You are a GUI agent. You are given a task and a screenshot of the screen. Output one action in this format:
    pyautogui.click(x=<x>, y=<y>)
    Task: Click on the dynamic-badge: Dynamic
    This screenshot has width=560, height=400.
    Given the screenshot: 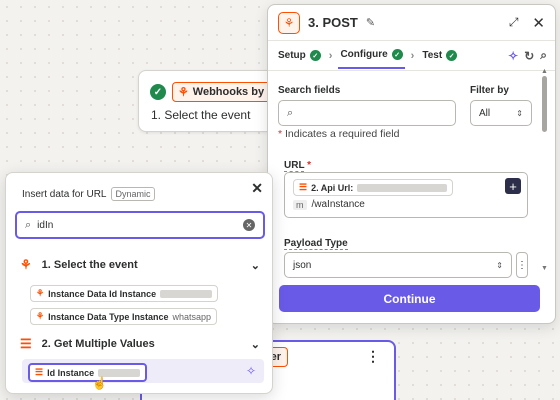 What is the action you would take?
    pyautogui.click(x=133, y=194)
    